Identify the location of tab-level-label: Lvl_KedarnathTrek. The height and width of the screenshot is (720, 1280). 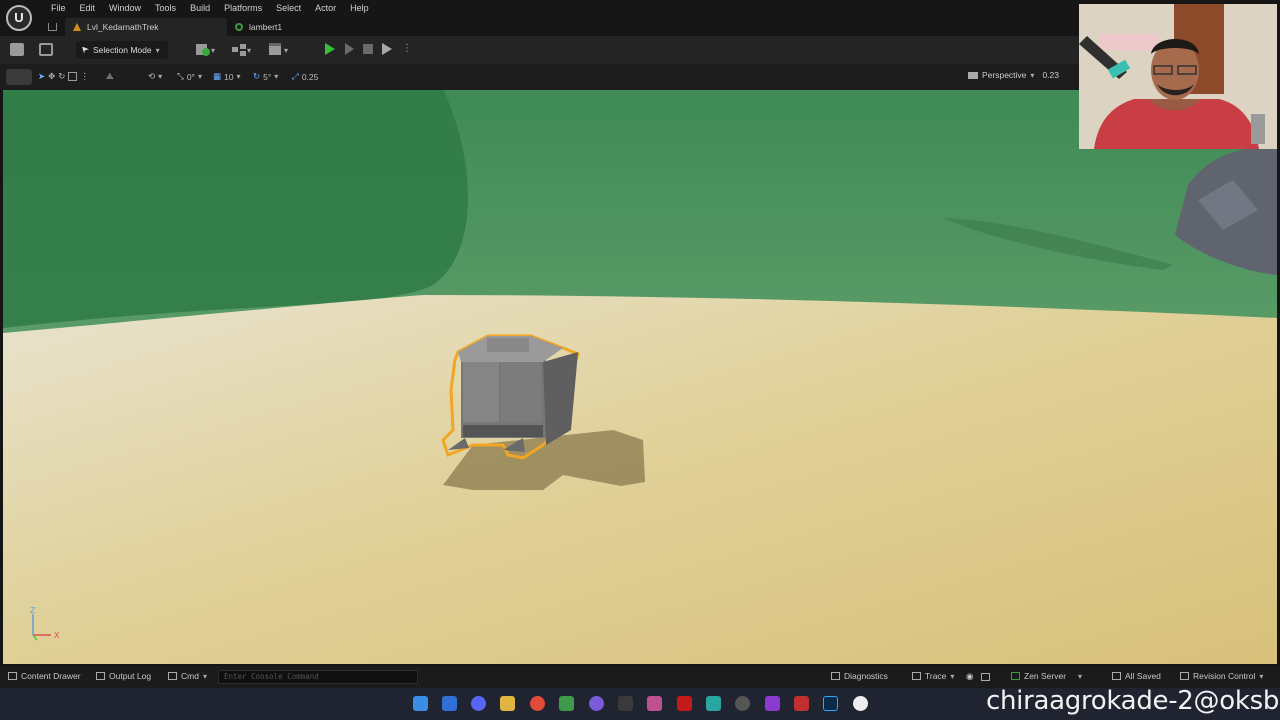
(123, 27).